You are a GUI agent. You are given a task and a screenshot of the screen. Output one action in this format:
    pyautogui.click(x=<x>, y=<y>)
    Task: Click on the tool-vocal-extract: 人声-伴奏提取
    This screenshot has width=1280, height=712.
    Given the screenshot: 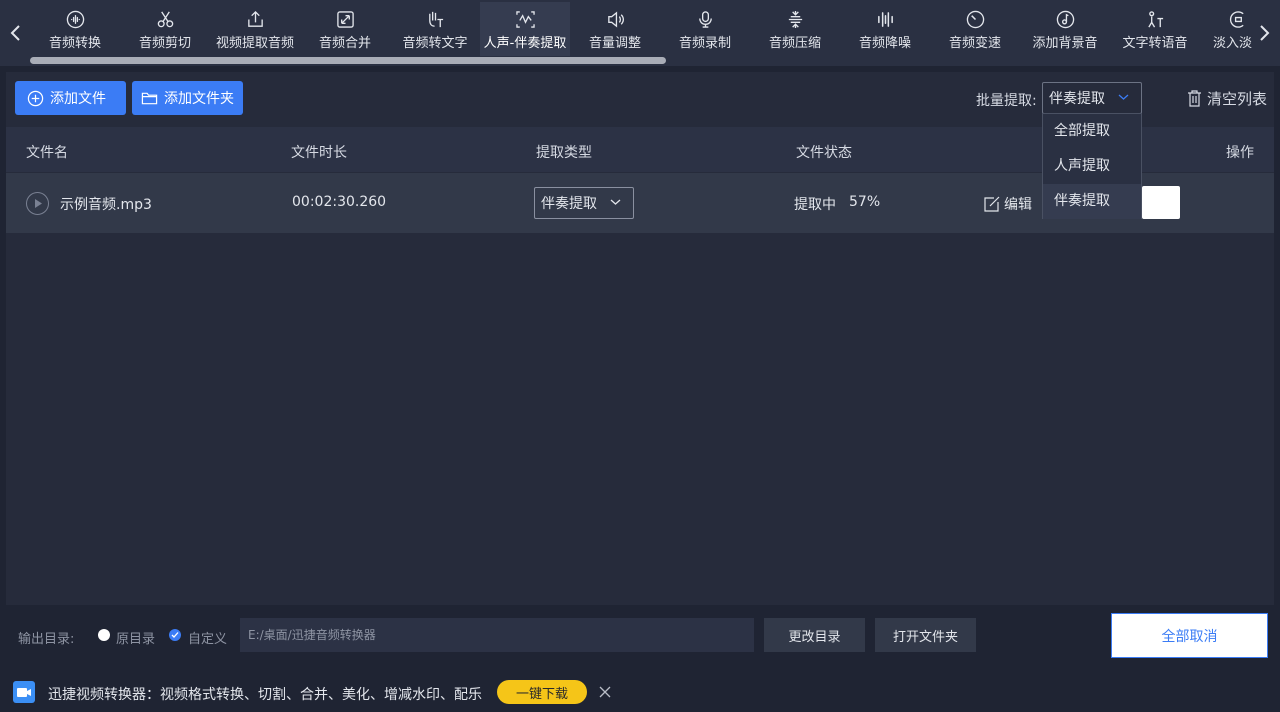 What is the action you would take?
    pyautogui.click(x=525, y=29)
    